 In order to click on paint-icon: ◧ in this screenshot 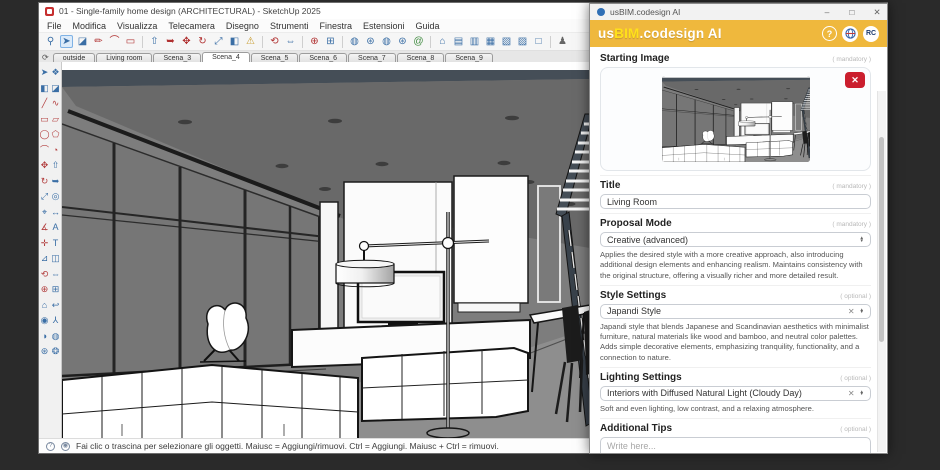, I will do `click(234, 41)`.